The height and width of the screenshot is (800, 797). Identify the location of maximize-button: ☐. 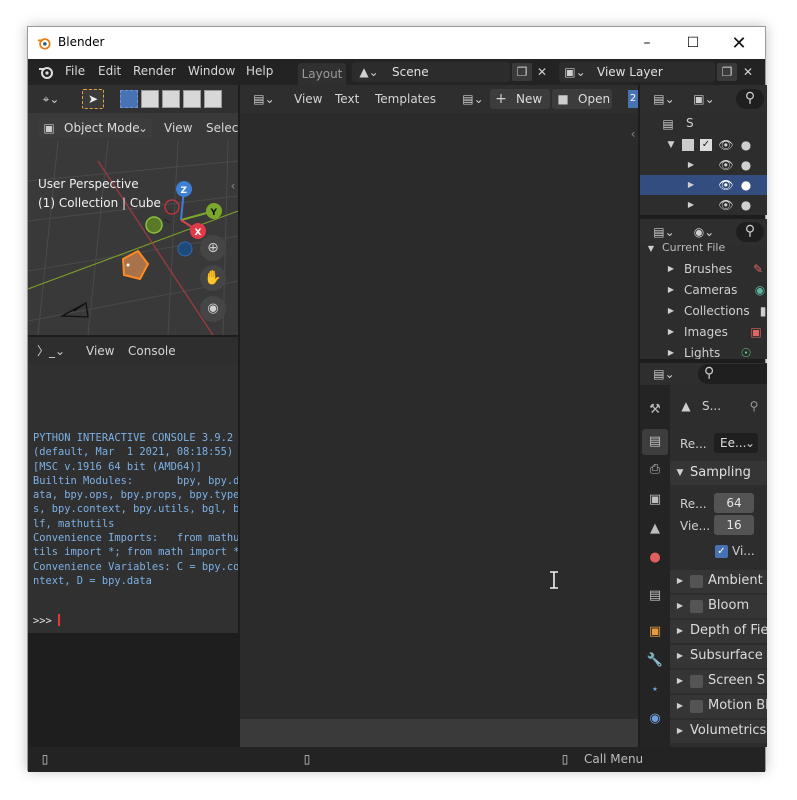
(693, 43).